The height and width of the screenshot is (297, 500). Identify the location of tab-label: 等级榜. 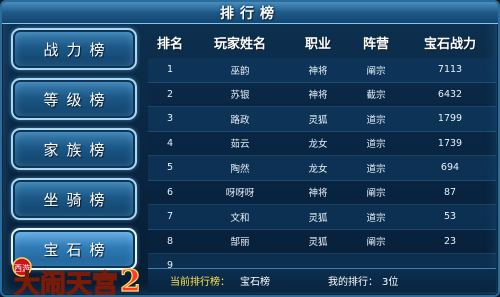
(78, 99).